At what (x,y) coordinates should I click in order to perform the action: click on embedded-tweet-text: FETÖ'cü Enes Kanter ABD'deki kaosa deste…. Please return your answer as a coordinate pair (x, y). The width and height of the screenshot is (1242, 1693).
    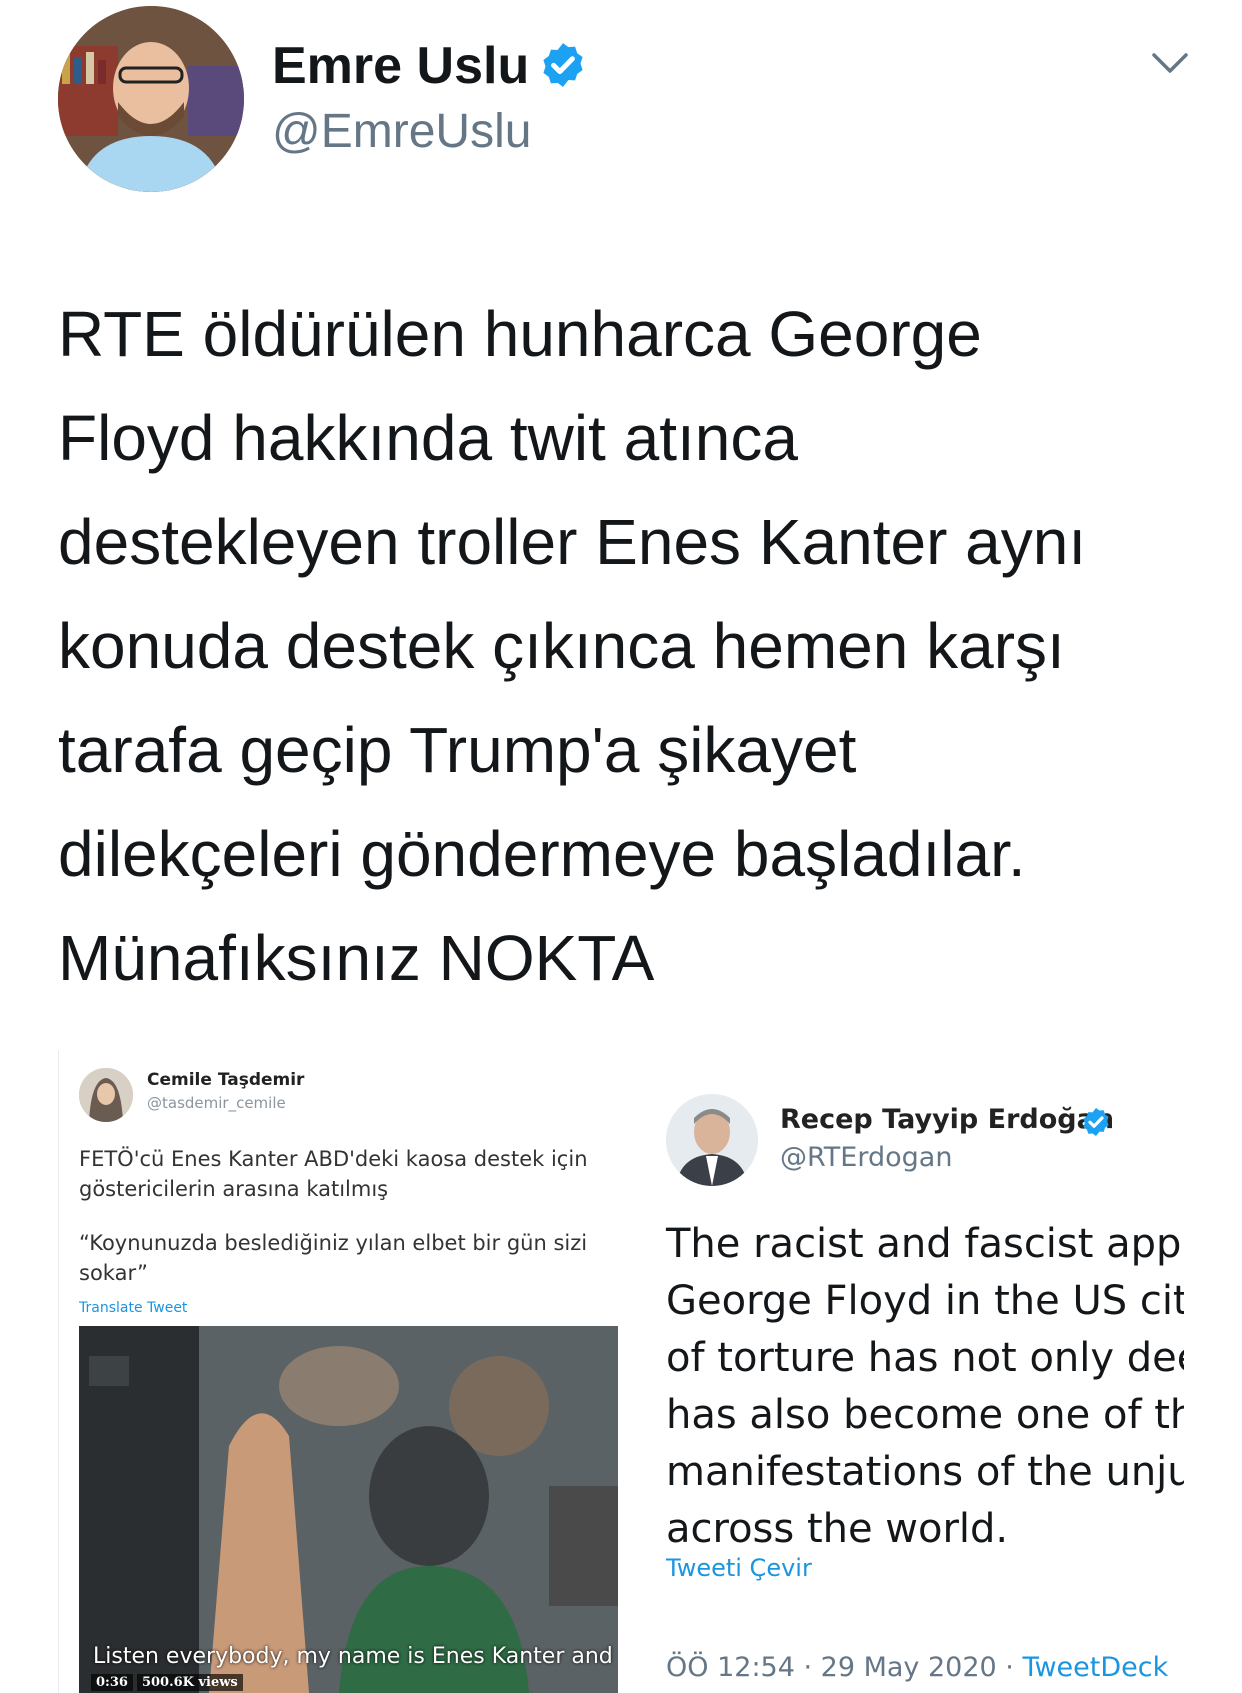
    Looking at the image, I should click on (348, 1174).